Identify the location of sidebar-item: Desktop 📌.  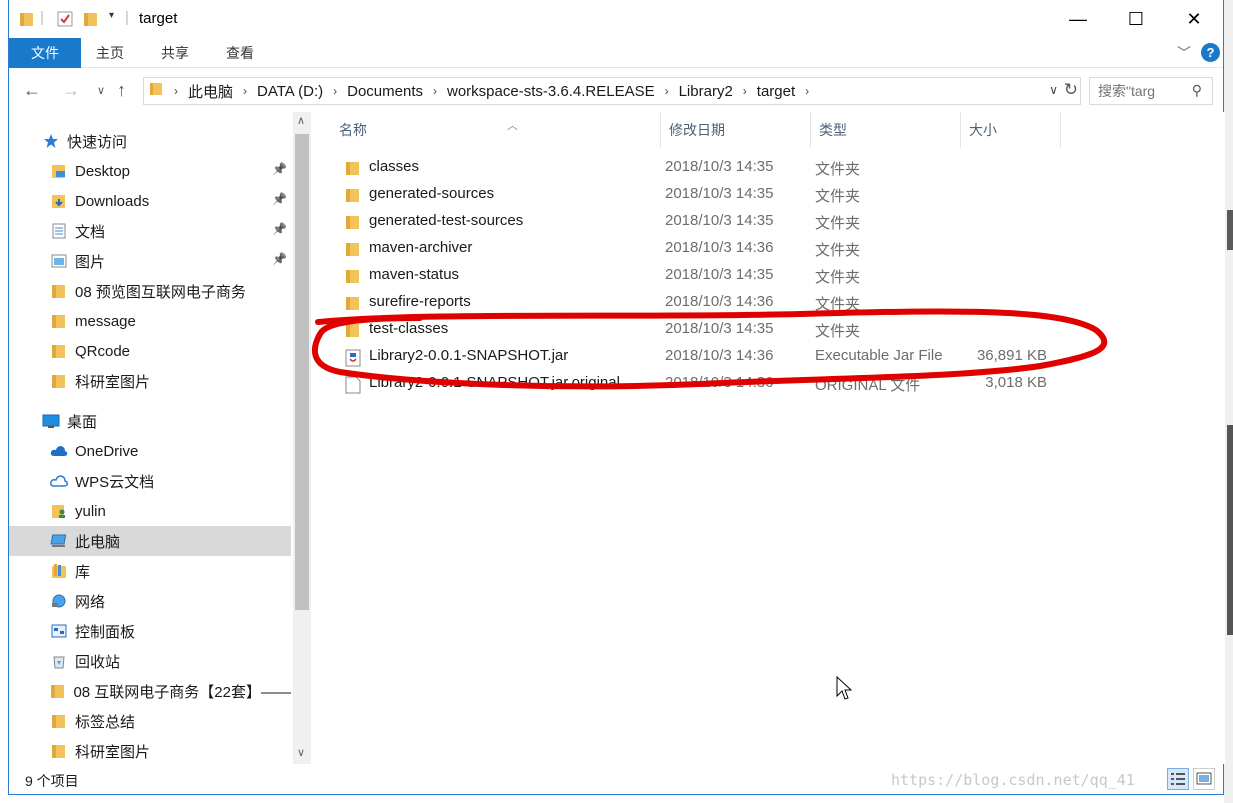
(150, 171).